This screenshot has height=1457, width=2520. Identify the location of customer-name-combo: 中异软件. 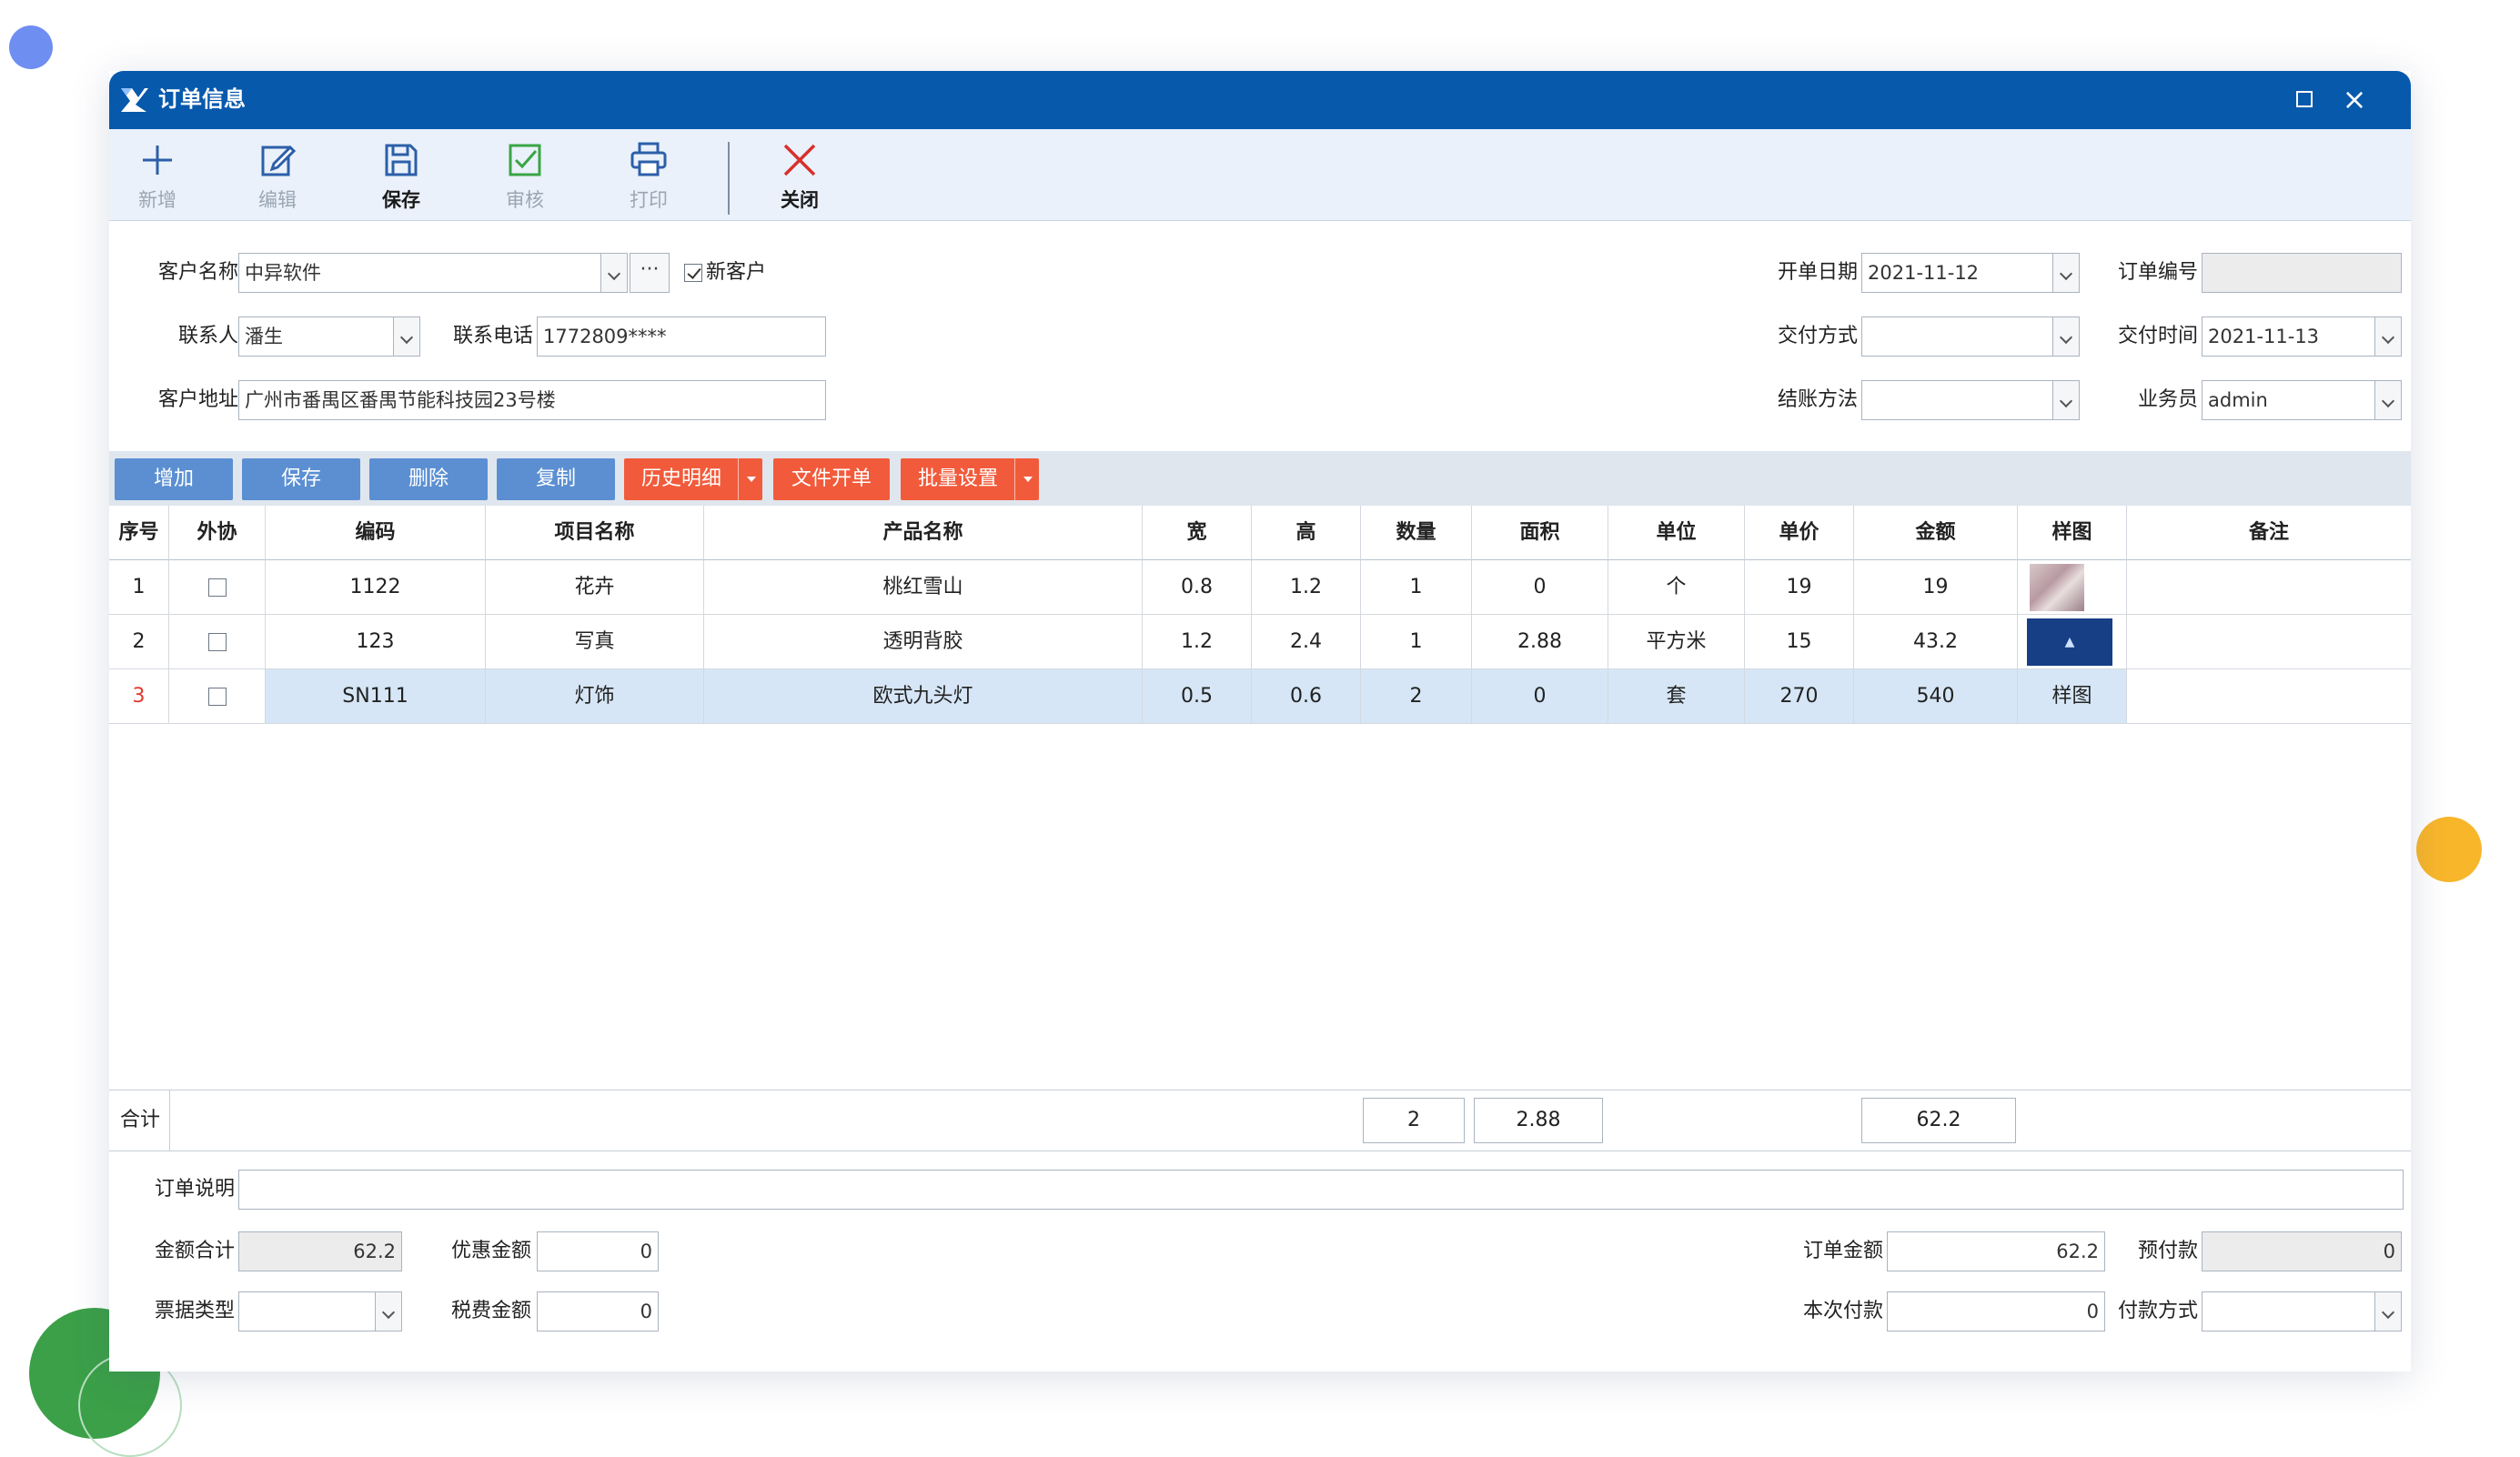
(433, 273).